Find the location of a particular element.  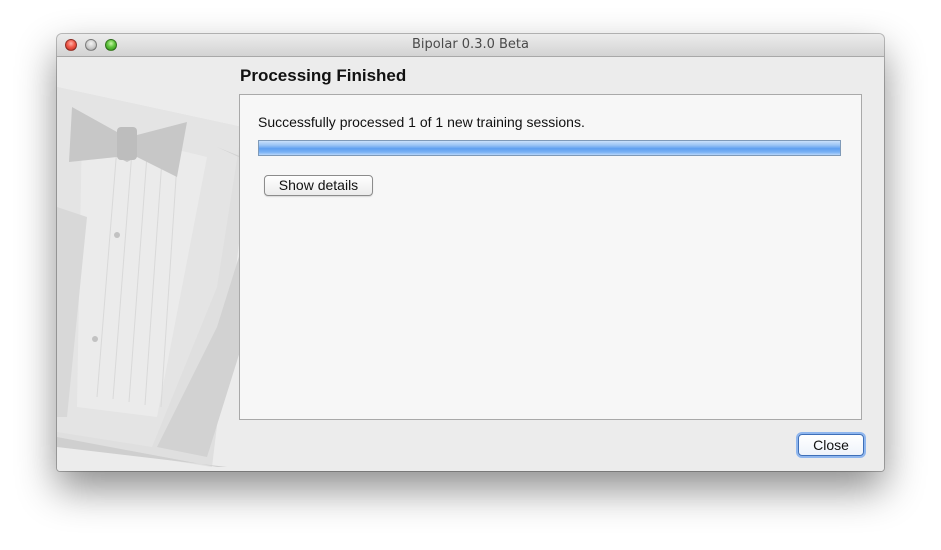

page-title: Processing Finished is located at coordinates (323, 75).